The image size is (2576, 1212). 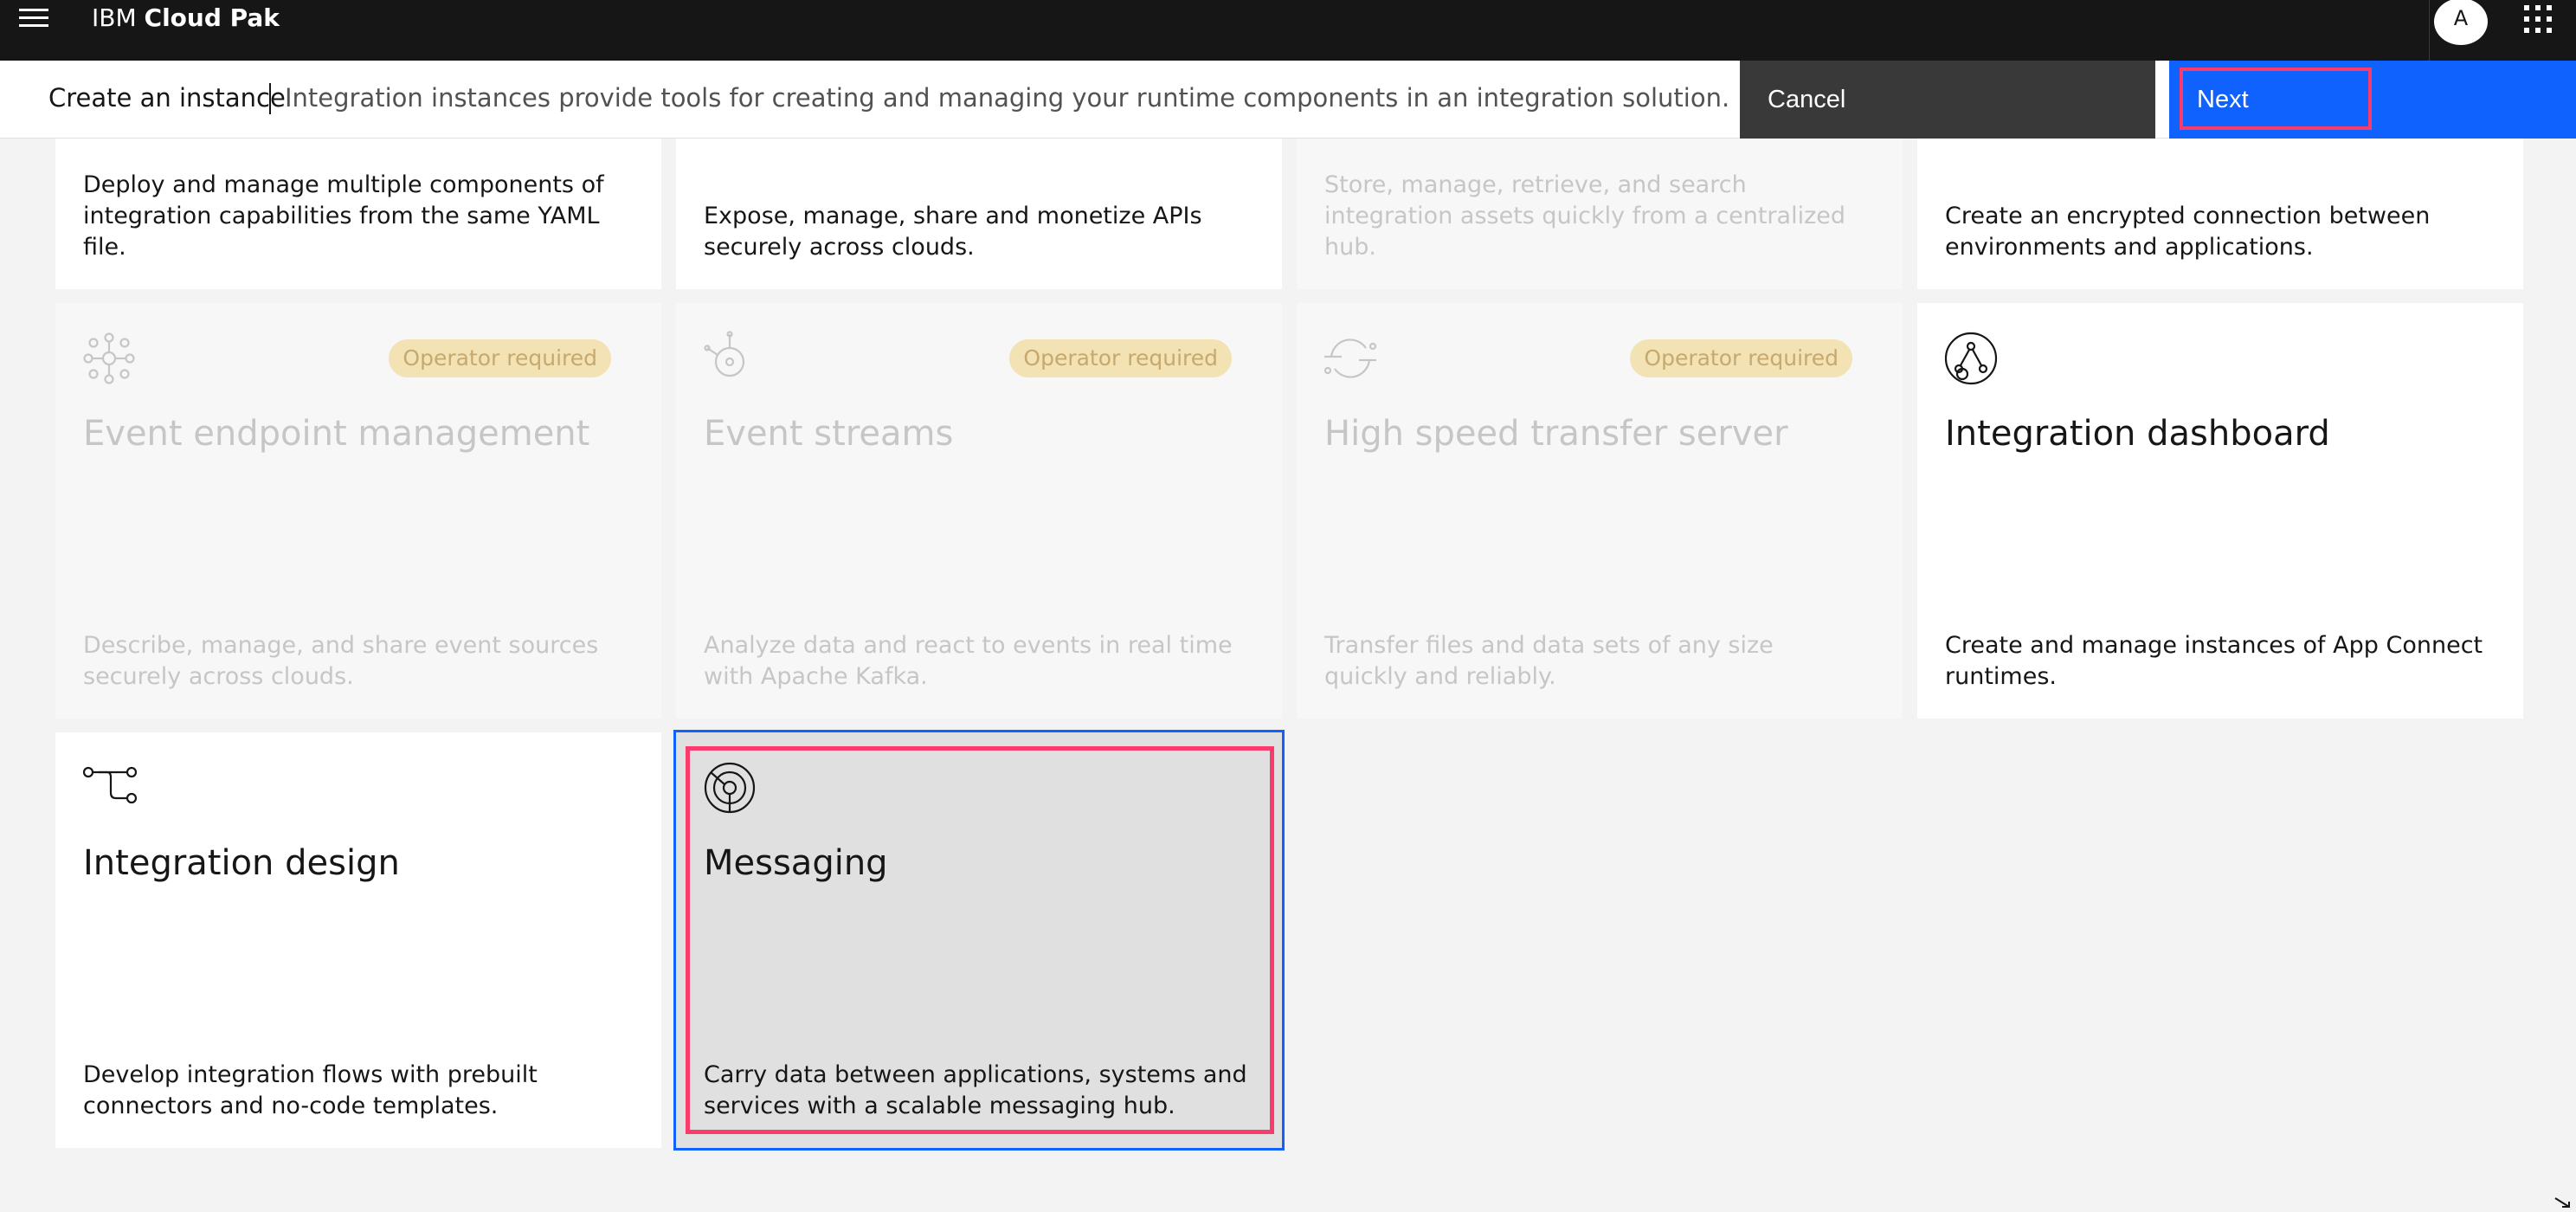 I want to click on app-switcher-icon, so click(x=2539, y=19).